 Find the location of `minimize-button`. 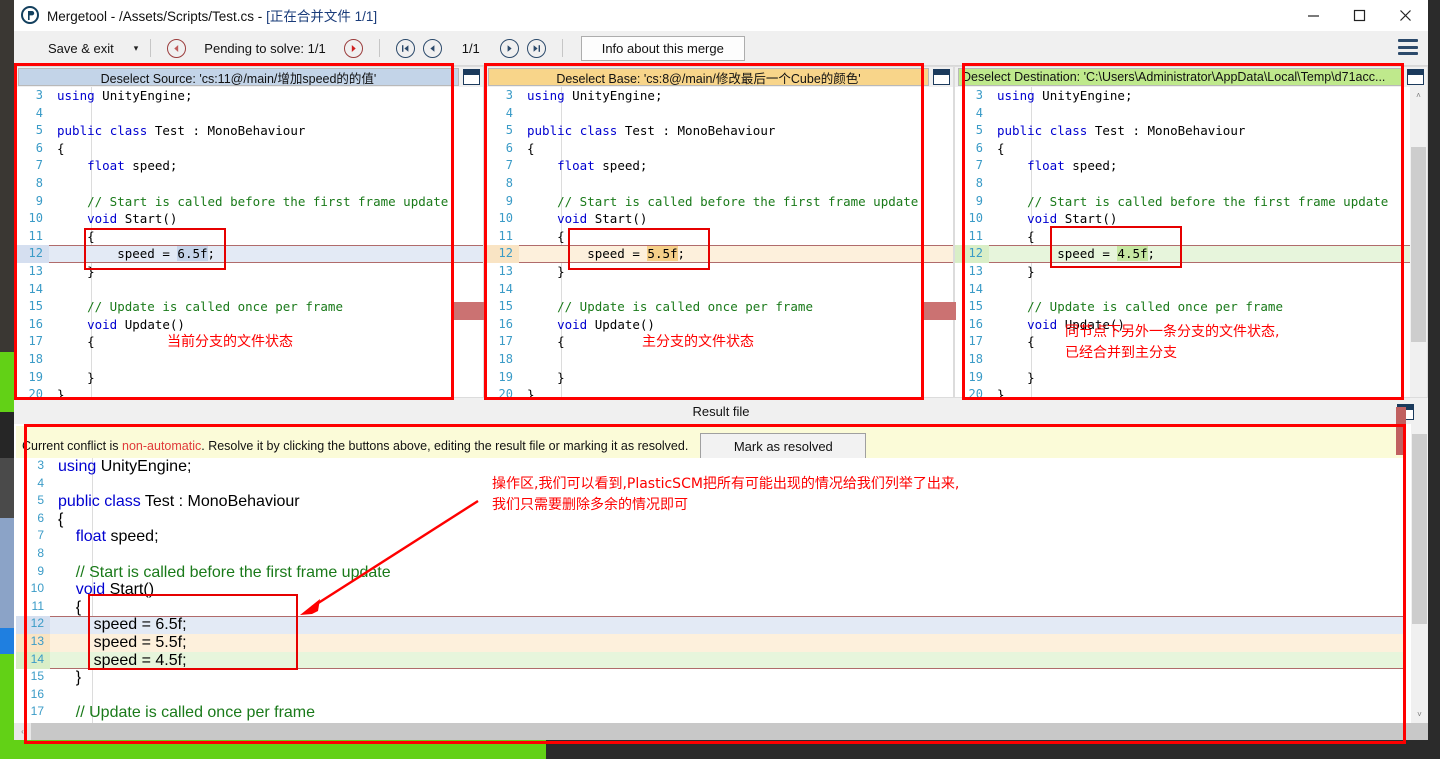

minimize-button is located at coordinates (1313, 15).